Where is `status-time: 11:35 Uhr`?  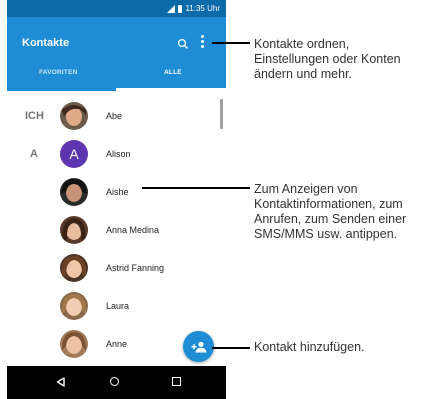 status-time: 11:35 Uhr is located at coordinates (202, 8).